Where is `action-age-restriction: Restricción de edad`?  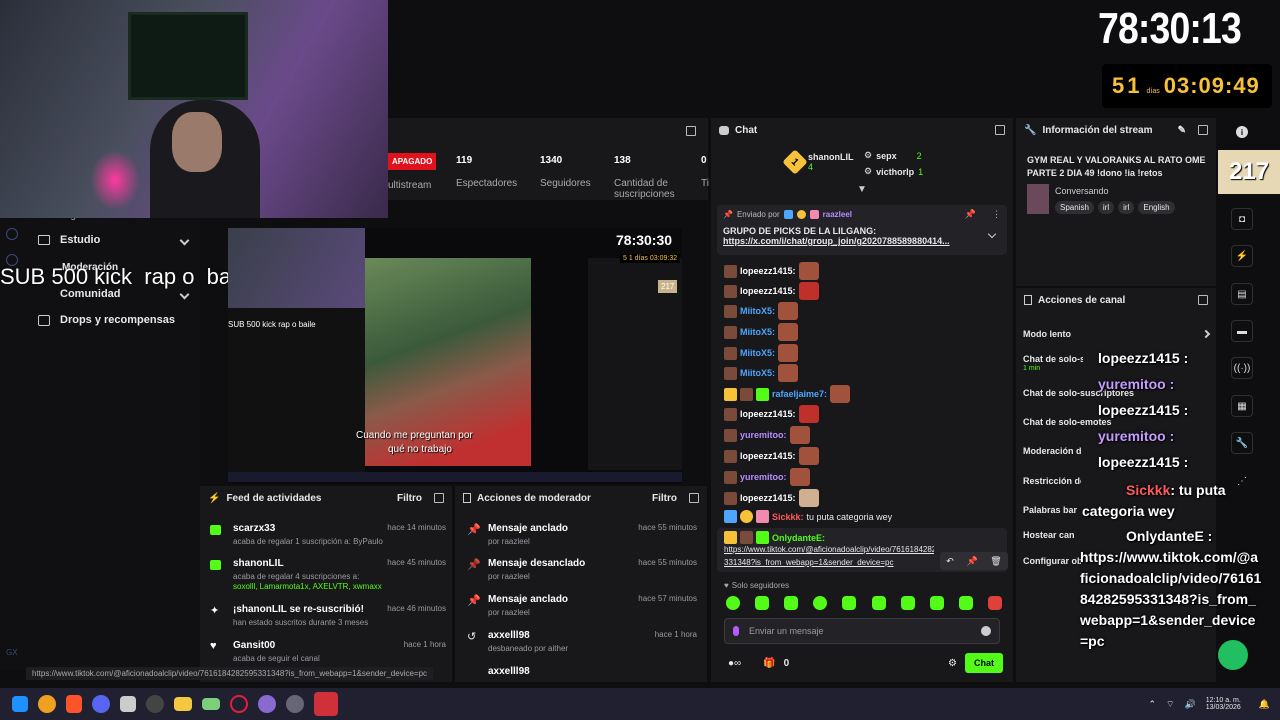
action-age-restriction: Restricción de edad is located at coordinates (1052, 481).